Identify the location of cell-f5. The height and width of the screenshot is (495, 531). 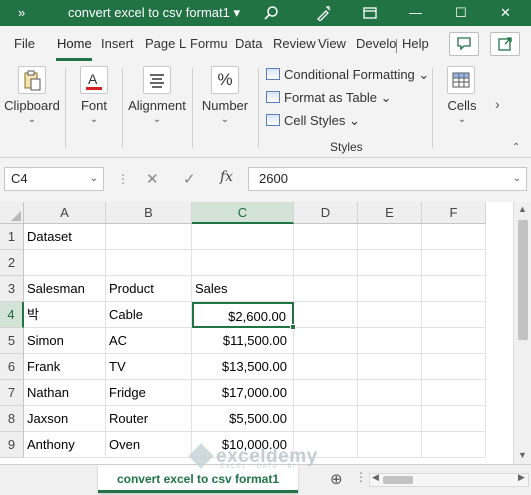
(454, 341).